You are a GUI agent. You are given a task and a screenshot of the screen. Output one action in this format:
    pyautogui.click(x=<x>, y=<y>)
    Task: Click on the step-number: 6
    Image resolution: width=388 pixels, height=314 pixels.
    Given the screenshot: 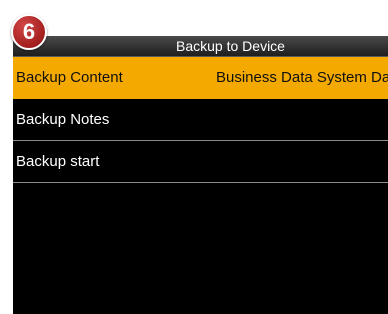 What is the action you would take?
    pyautogui.click(x=29, y=31)
    